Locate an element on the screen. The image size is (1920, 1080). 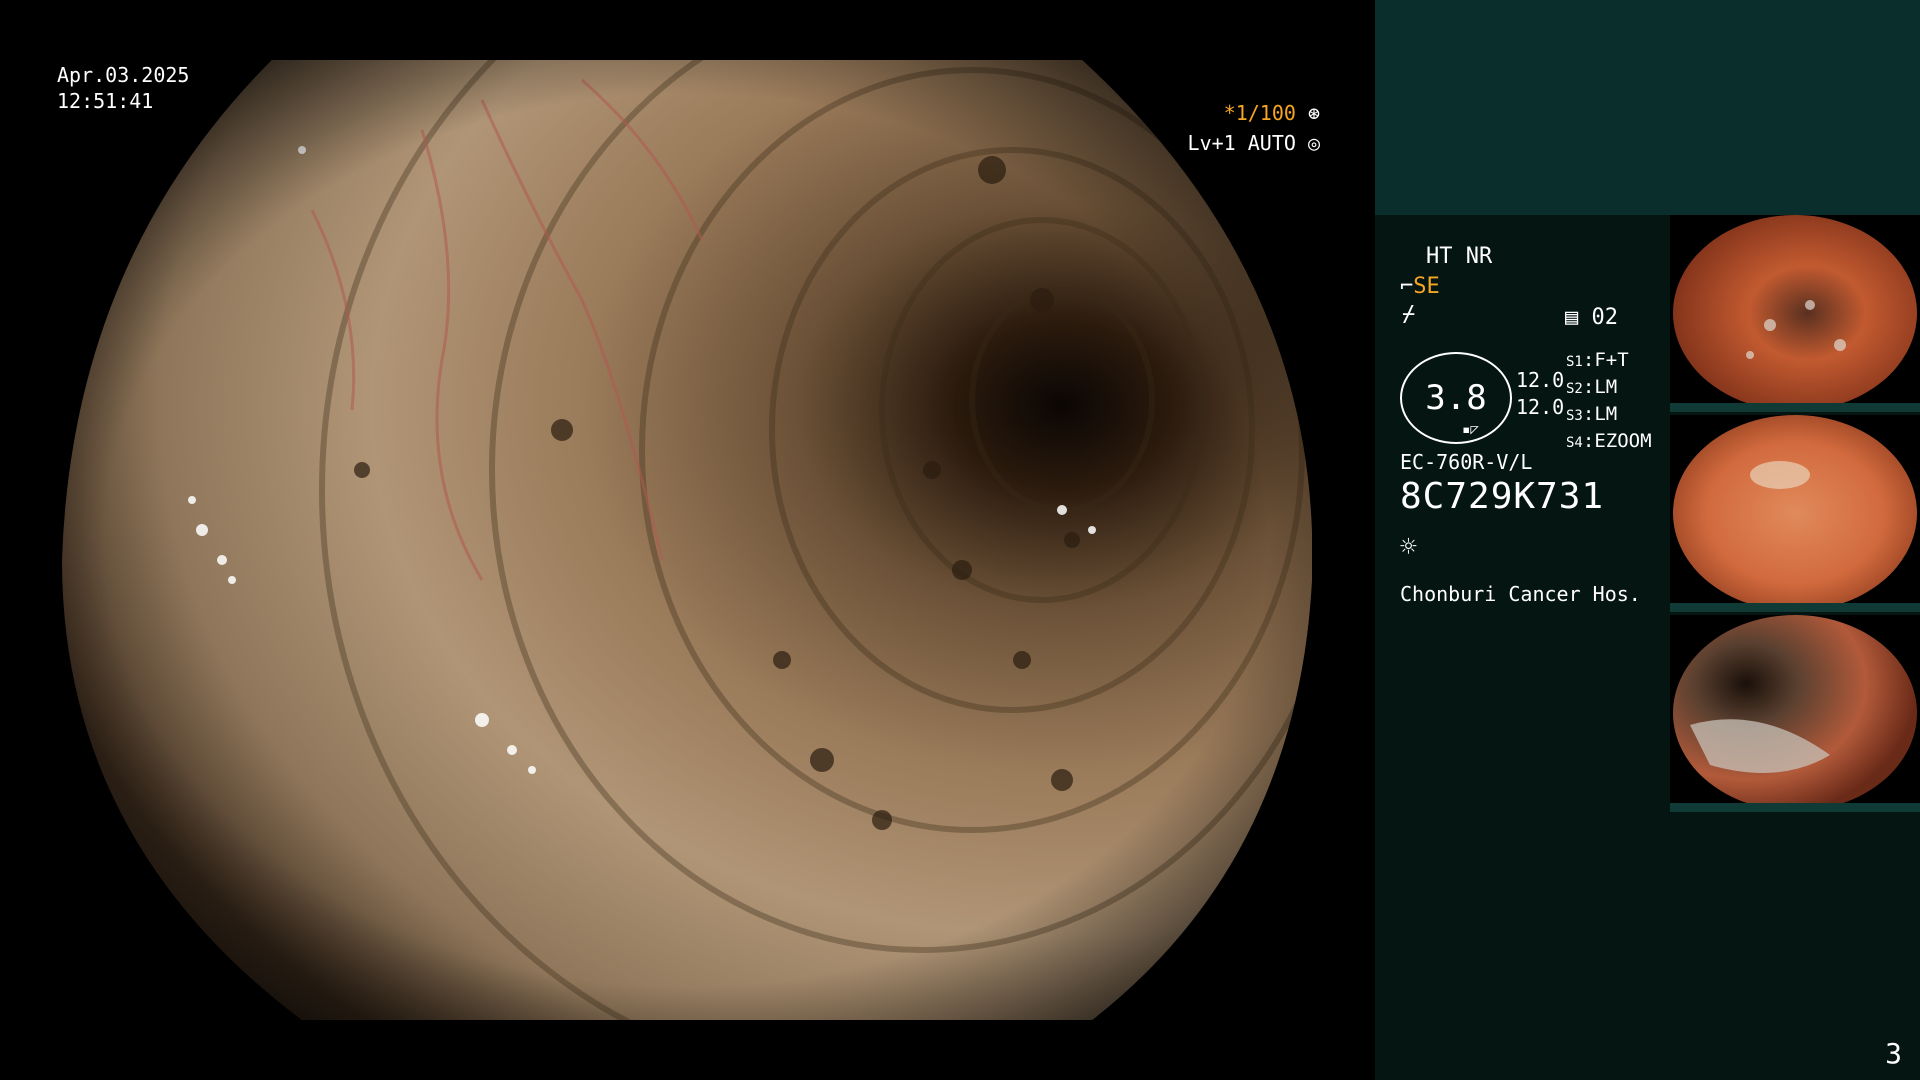
page-number: 3 is located at coordinates (1893, 1053).